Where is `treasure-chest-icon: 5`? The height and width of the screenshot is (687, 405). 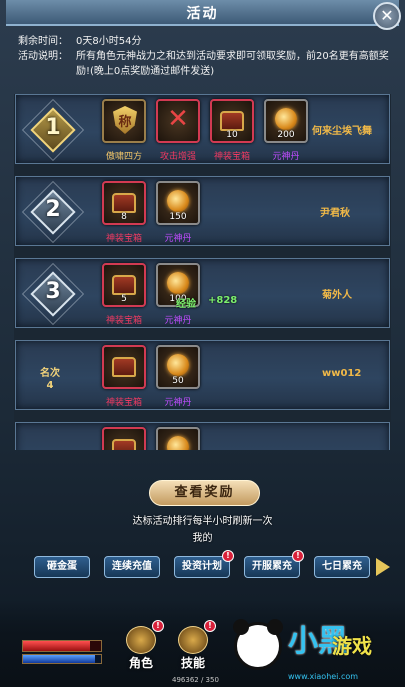
treasure-chest-icon: 5 is located at coordinates (124, 285).